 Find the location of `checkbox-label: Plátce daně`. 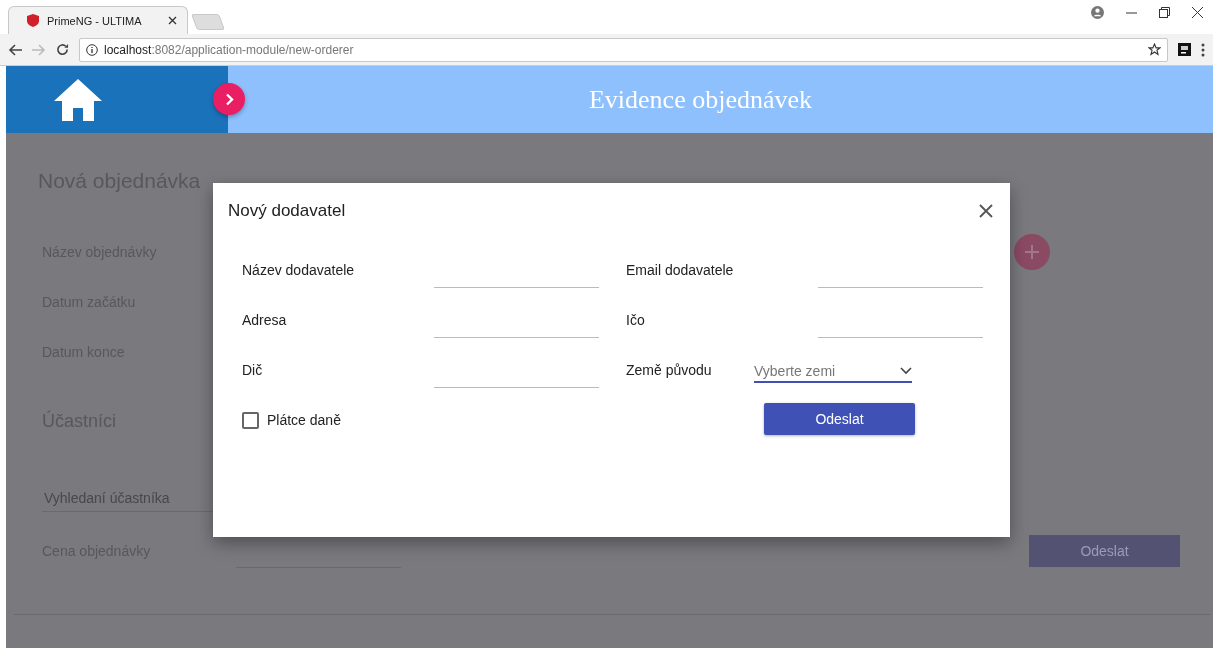

checkbox-label: Plátce daně is located at coordinates (304, 420).